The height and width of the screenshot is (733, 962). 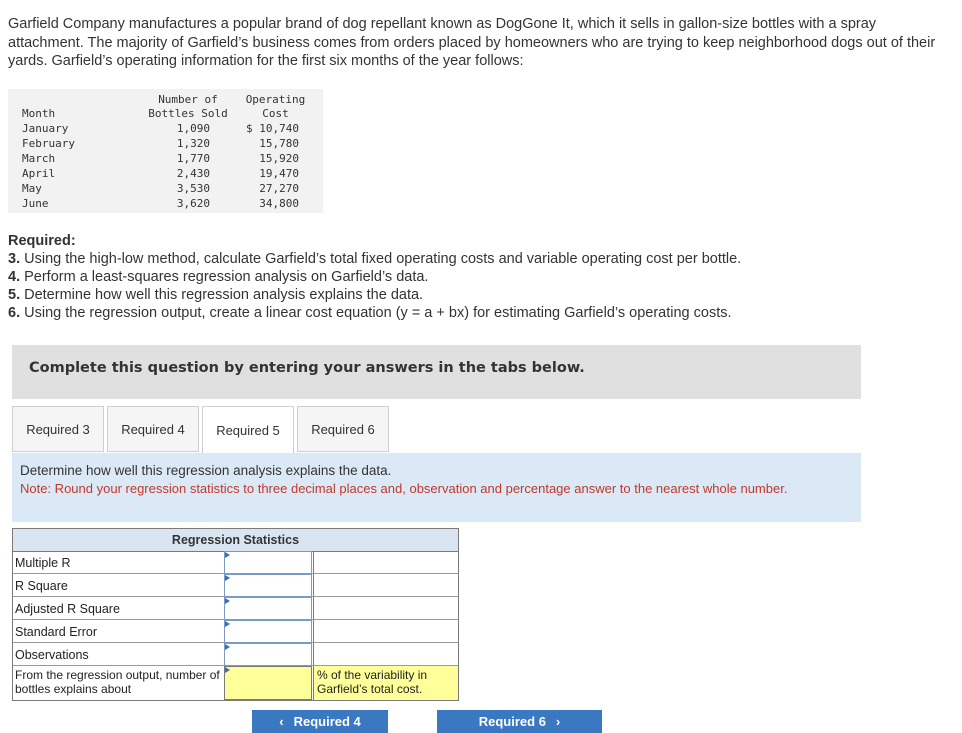 I want to click on op-cell-month: March, so click(x=39, y=158).